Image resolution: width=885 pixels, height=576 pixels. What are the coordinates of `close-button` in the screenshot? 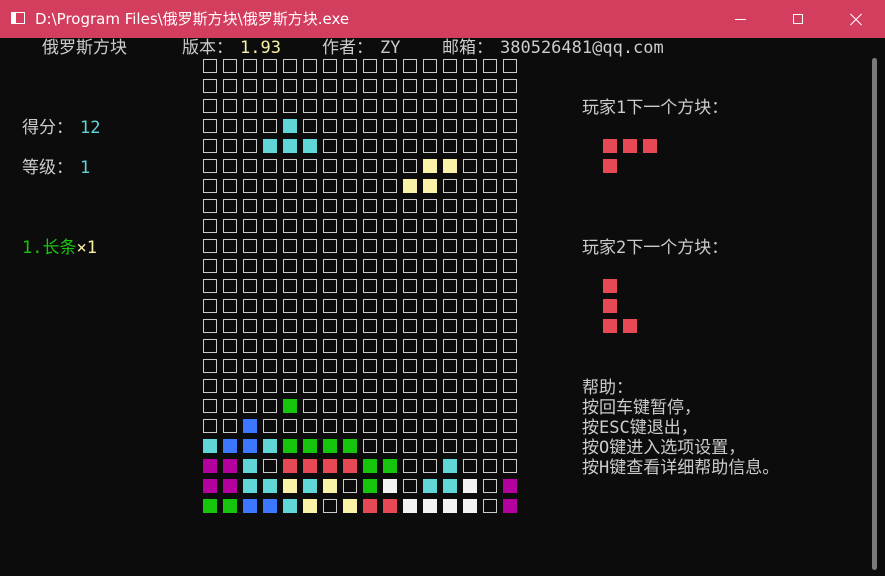 It's located at (856, 19).